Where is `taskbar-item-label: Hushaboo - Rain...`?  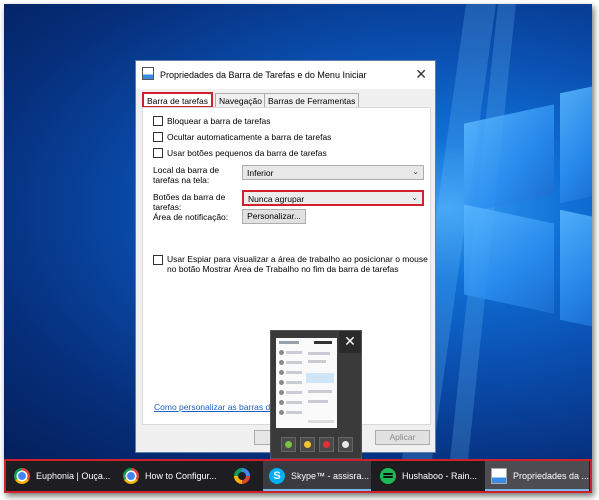 taskbar-item-label: Hushaboo - Rain... is located at coordinates (440, 476).